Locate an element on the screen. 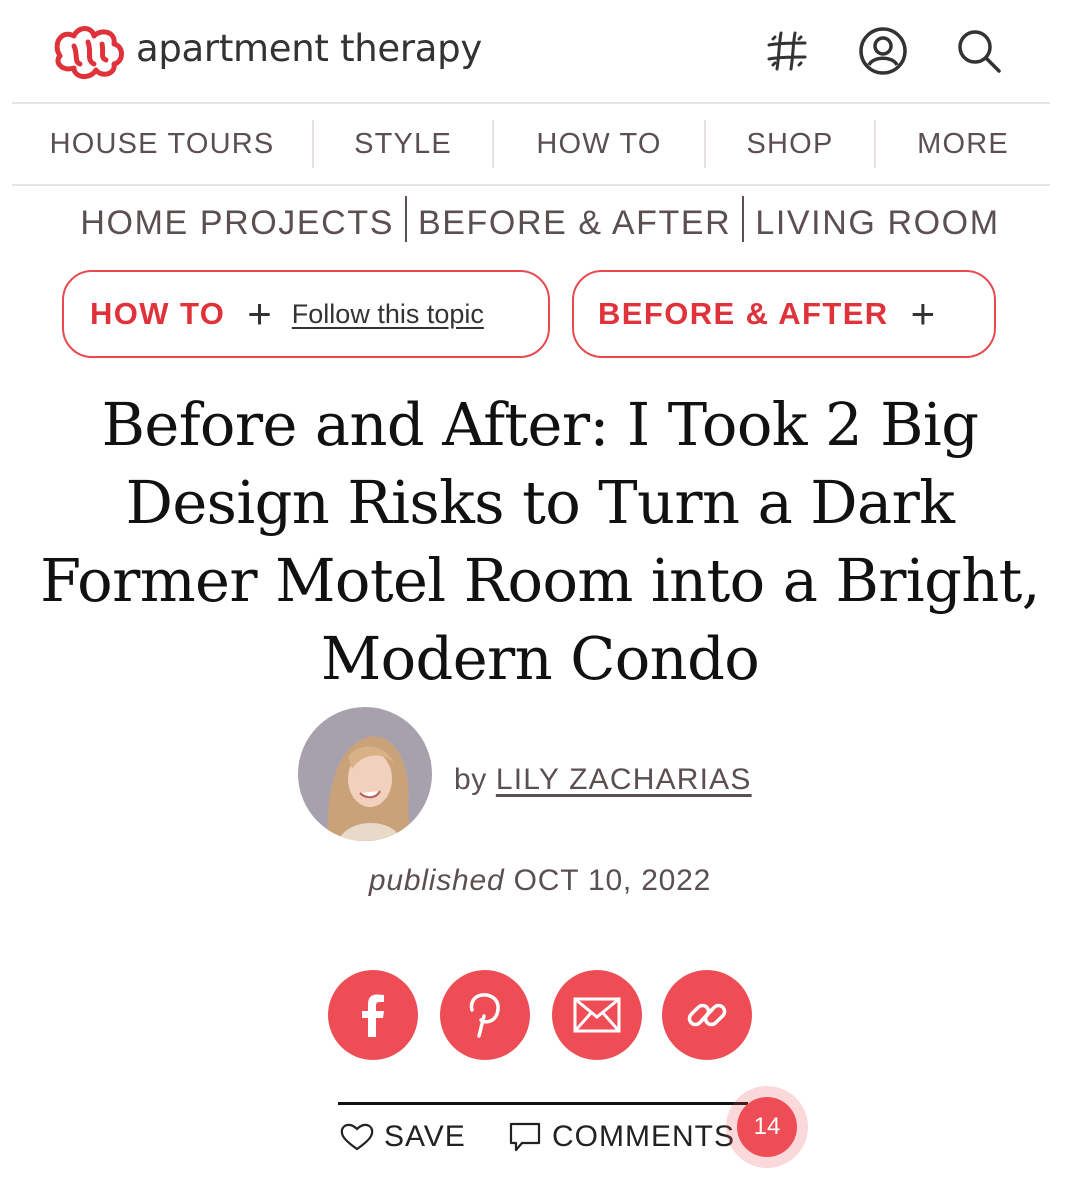 The image size is (1080, 1178). comments-count-badge: 14 is located at coordinates (767, 1127).